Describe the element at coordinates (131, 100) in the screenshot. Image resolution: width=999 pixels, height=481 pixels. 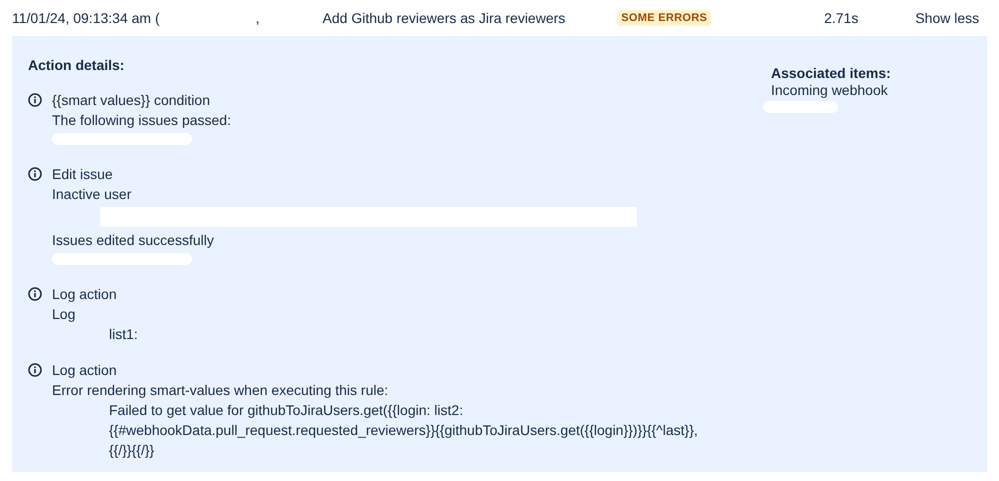
I see `action-title: {{smart values}} condition` at that location.